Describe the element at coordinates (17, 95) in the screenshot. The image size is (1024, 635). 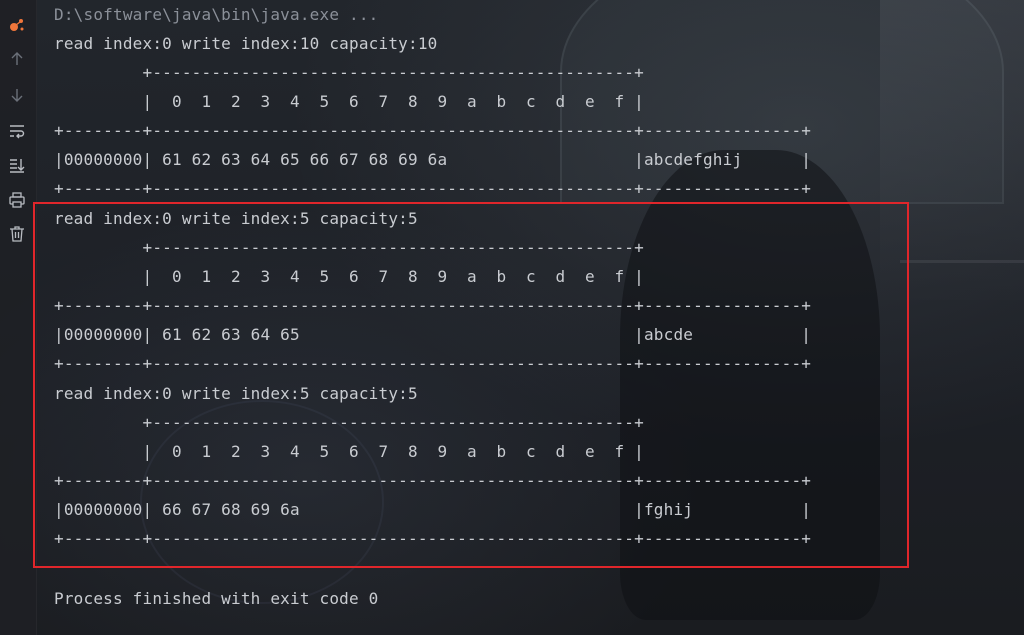
I see `down-arrow-icon` at that location.